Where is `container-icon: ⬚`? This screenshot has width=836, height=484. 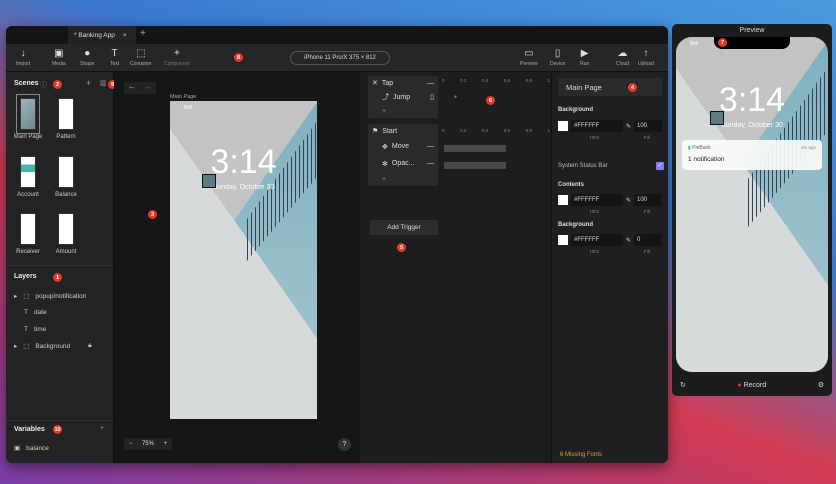 container-icon: ⬚ is located at coordinates (26, 296).